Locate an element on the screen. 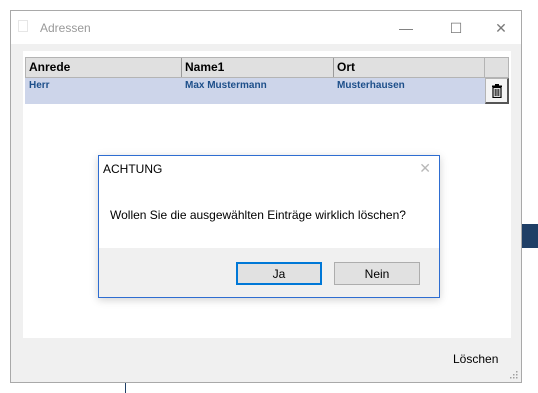 The width and height of the screenshot is (538, 393). background-window-edge is located at coordinates (529, 236).